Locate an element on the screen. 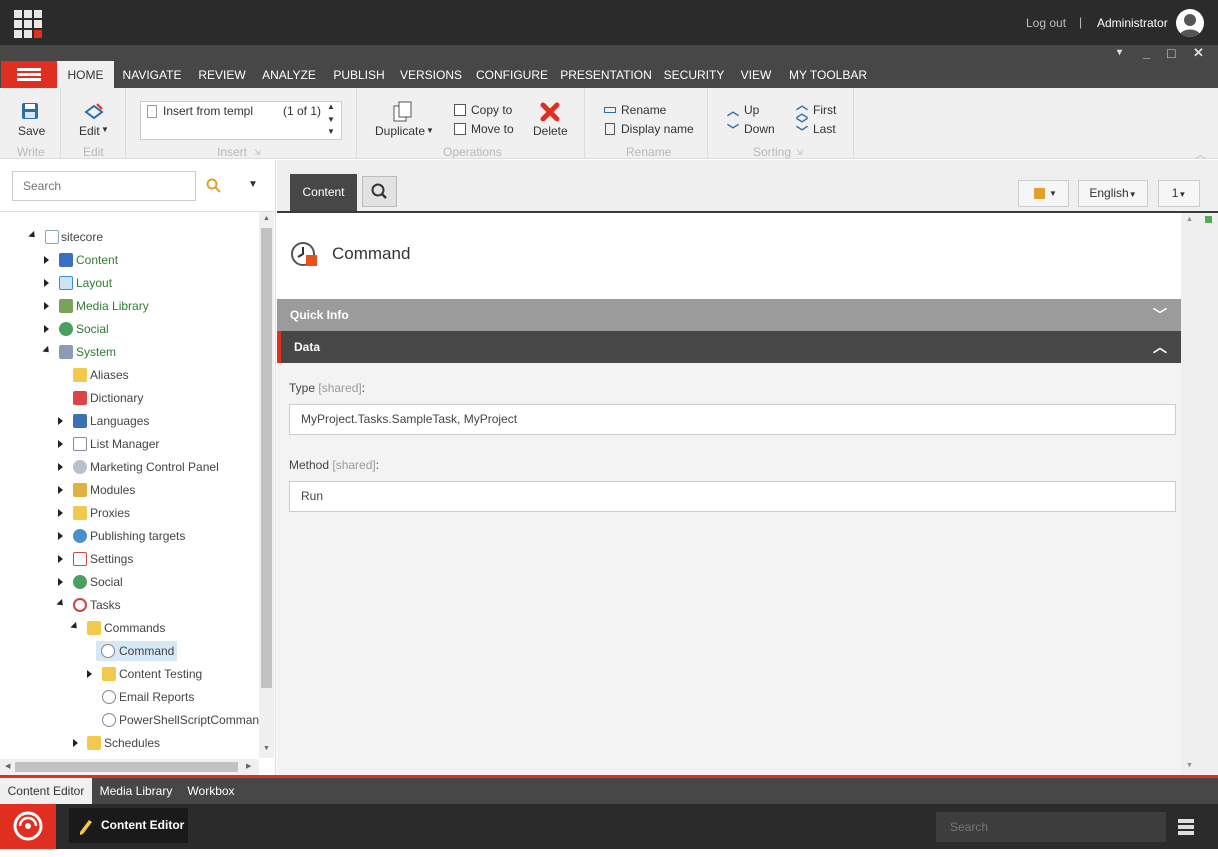 This screenshot has width=1218, height=857. tree-node-dictionary: Dictionary is located at coordinates (116, 398).